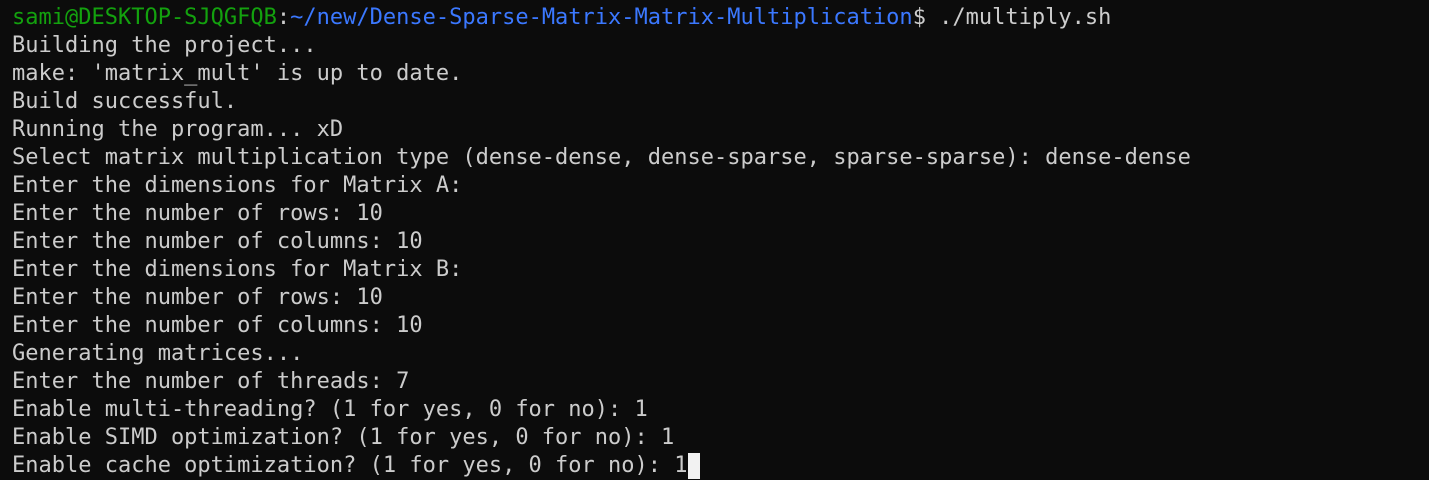 Image resolution: width=1429 pixels, height=480 pixels. Describe the element at coordinates (237, 185) in the screenshot. I see `output-line: Enter the dimensions for Matrix A:` at that location.